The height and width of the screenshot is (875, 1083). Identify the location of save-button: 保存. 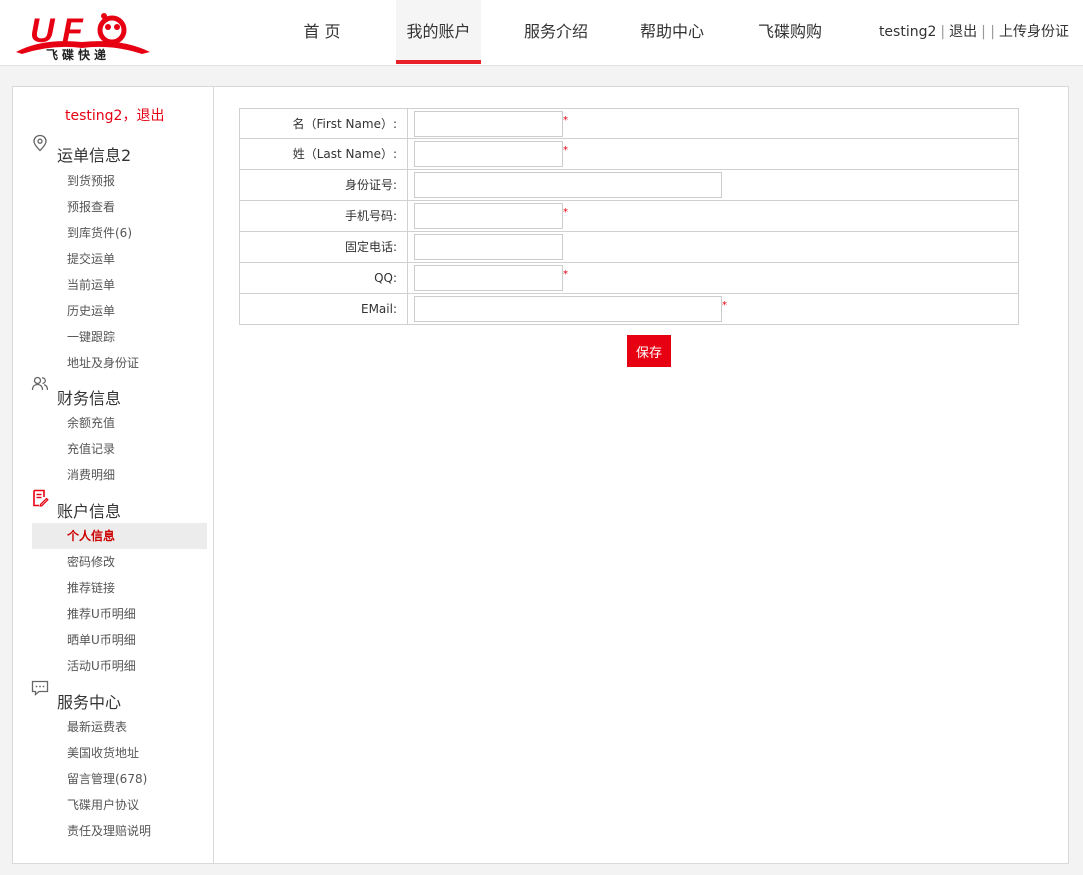
(649, 351).